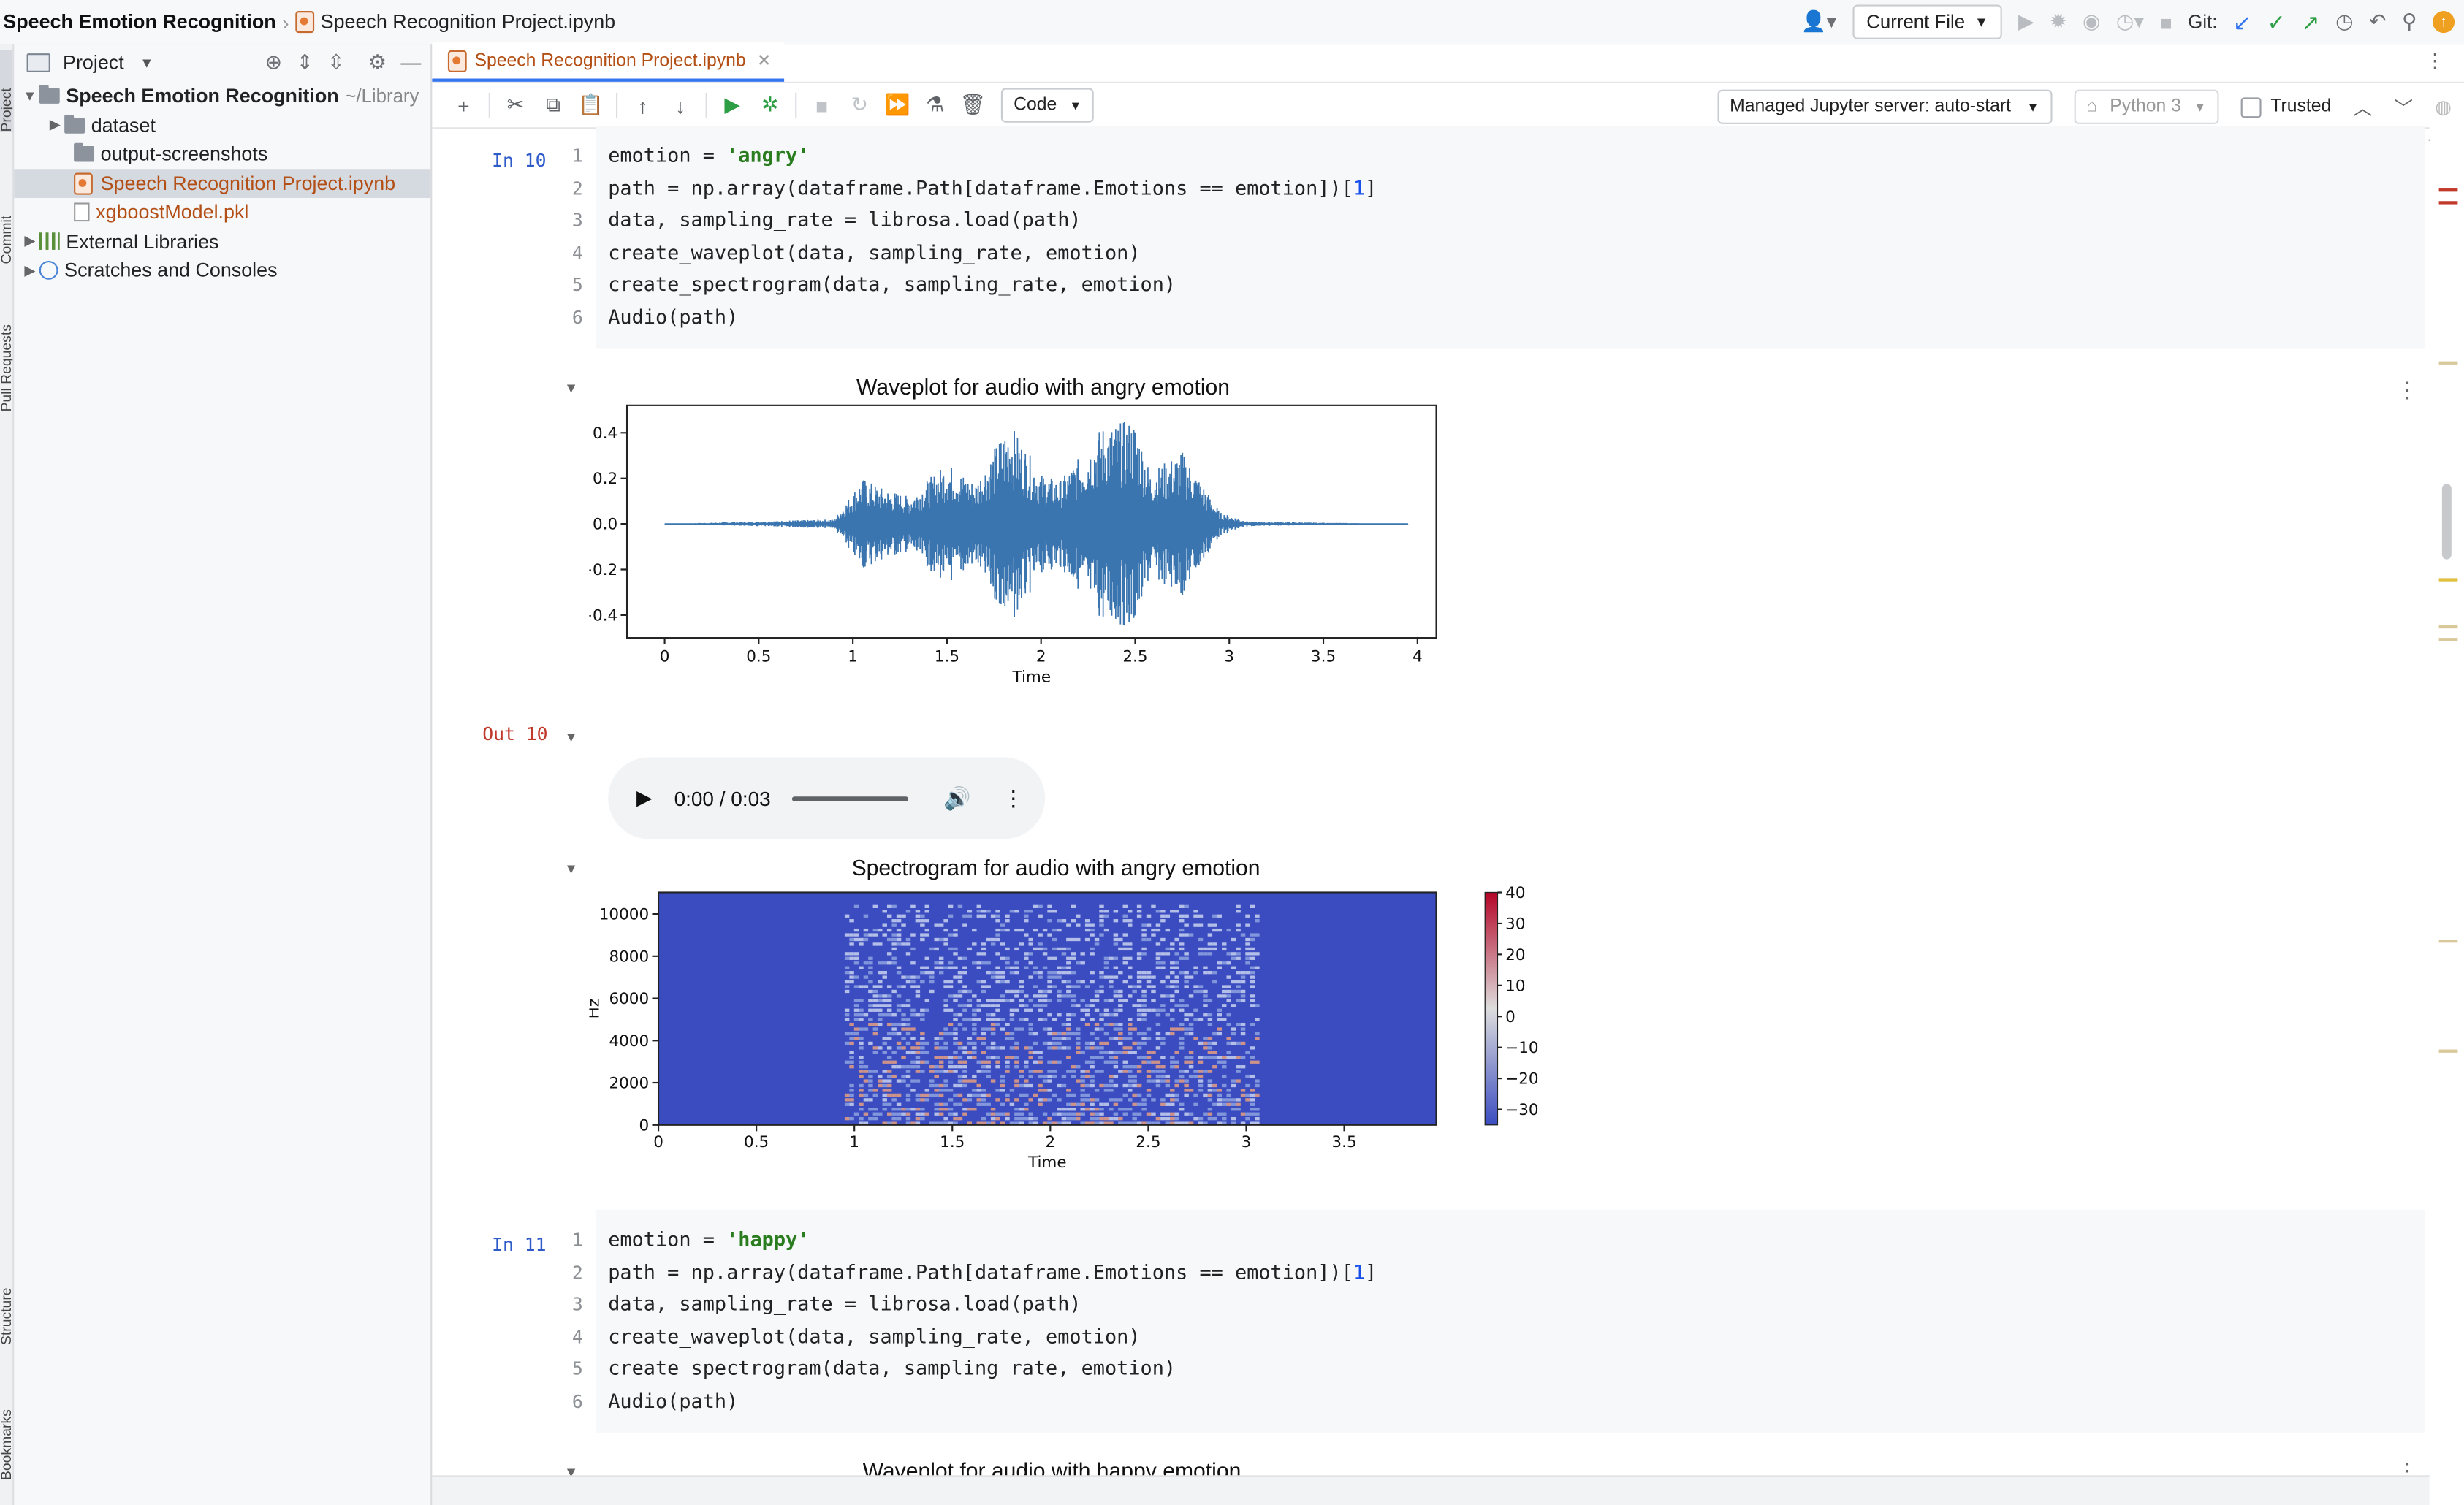 The width and height of the screenshot is (2464, 1505). Describe the element at coordinates (643, 106) in the screenshot. I see `move-up-icon: ↑` at that location.